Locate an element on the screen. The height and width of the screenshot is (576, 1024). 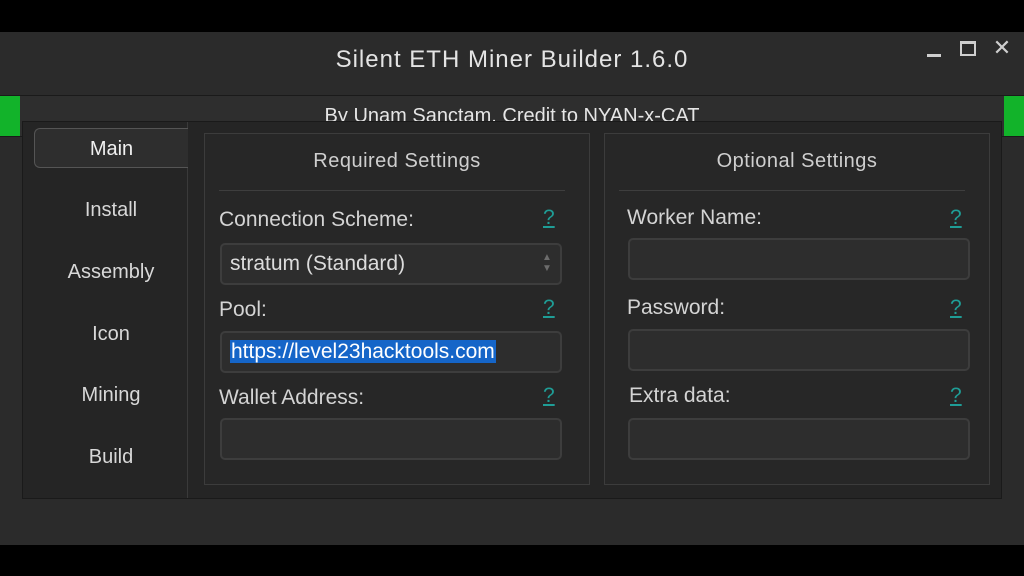
extra-data-label: Extra data: is located at coordinates (680, 395).